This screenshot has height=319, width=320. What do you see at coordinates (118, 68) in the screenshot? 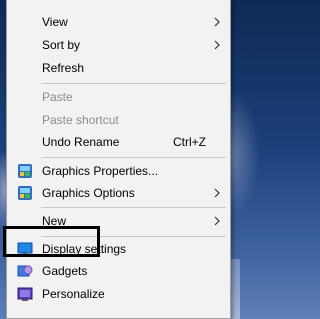
I see `menu-item-refresh: Refresh` at bounding box center [118, 68].